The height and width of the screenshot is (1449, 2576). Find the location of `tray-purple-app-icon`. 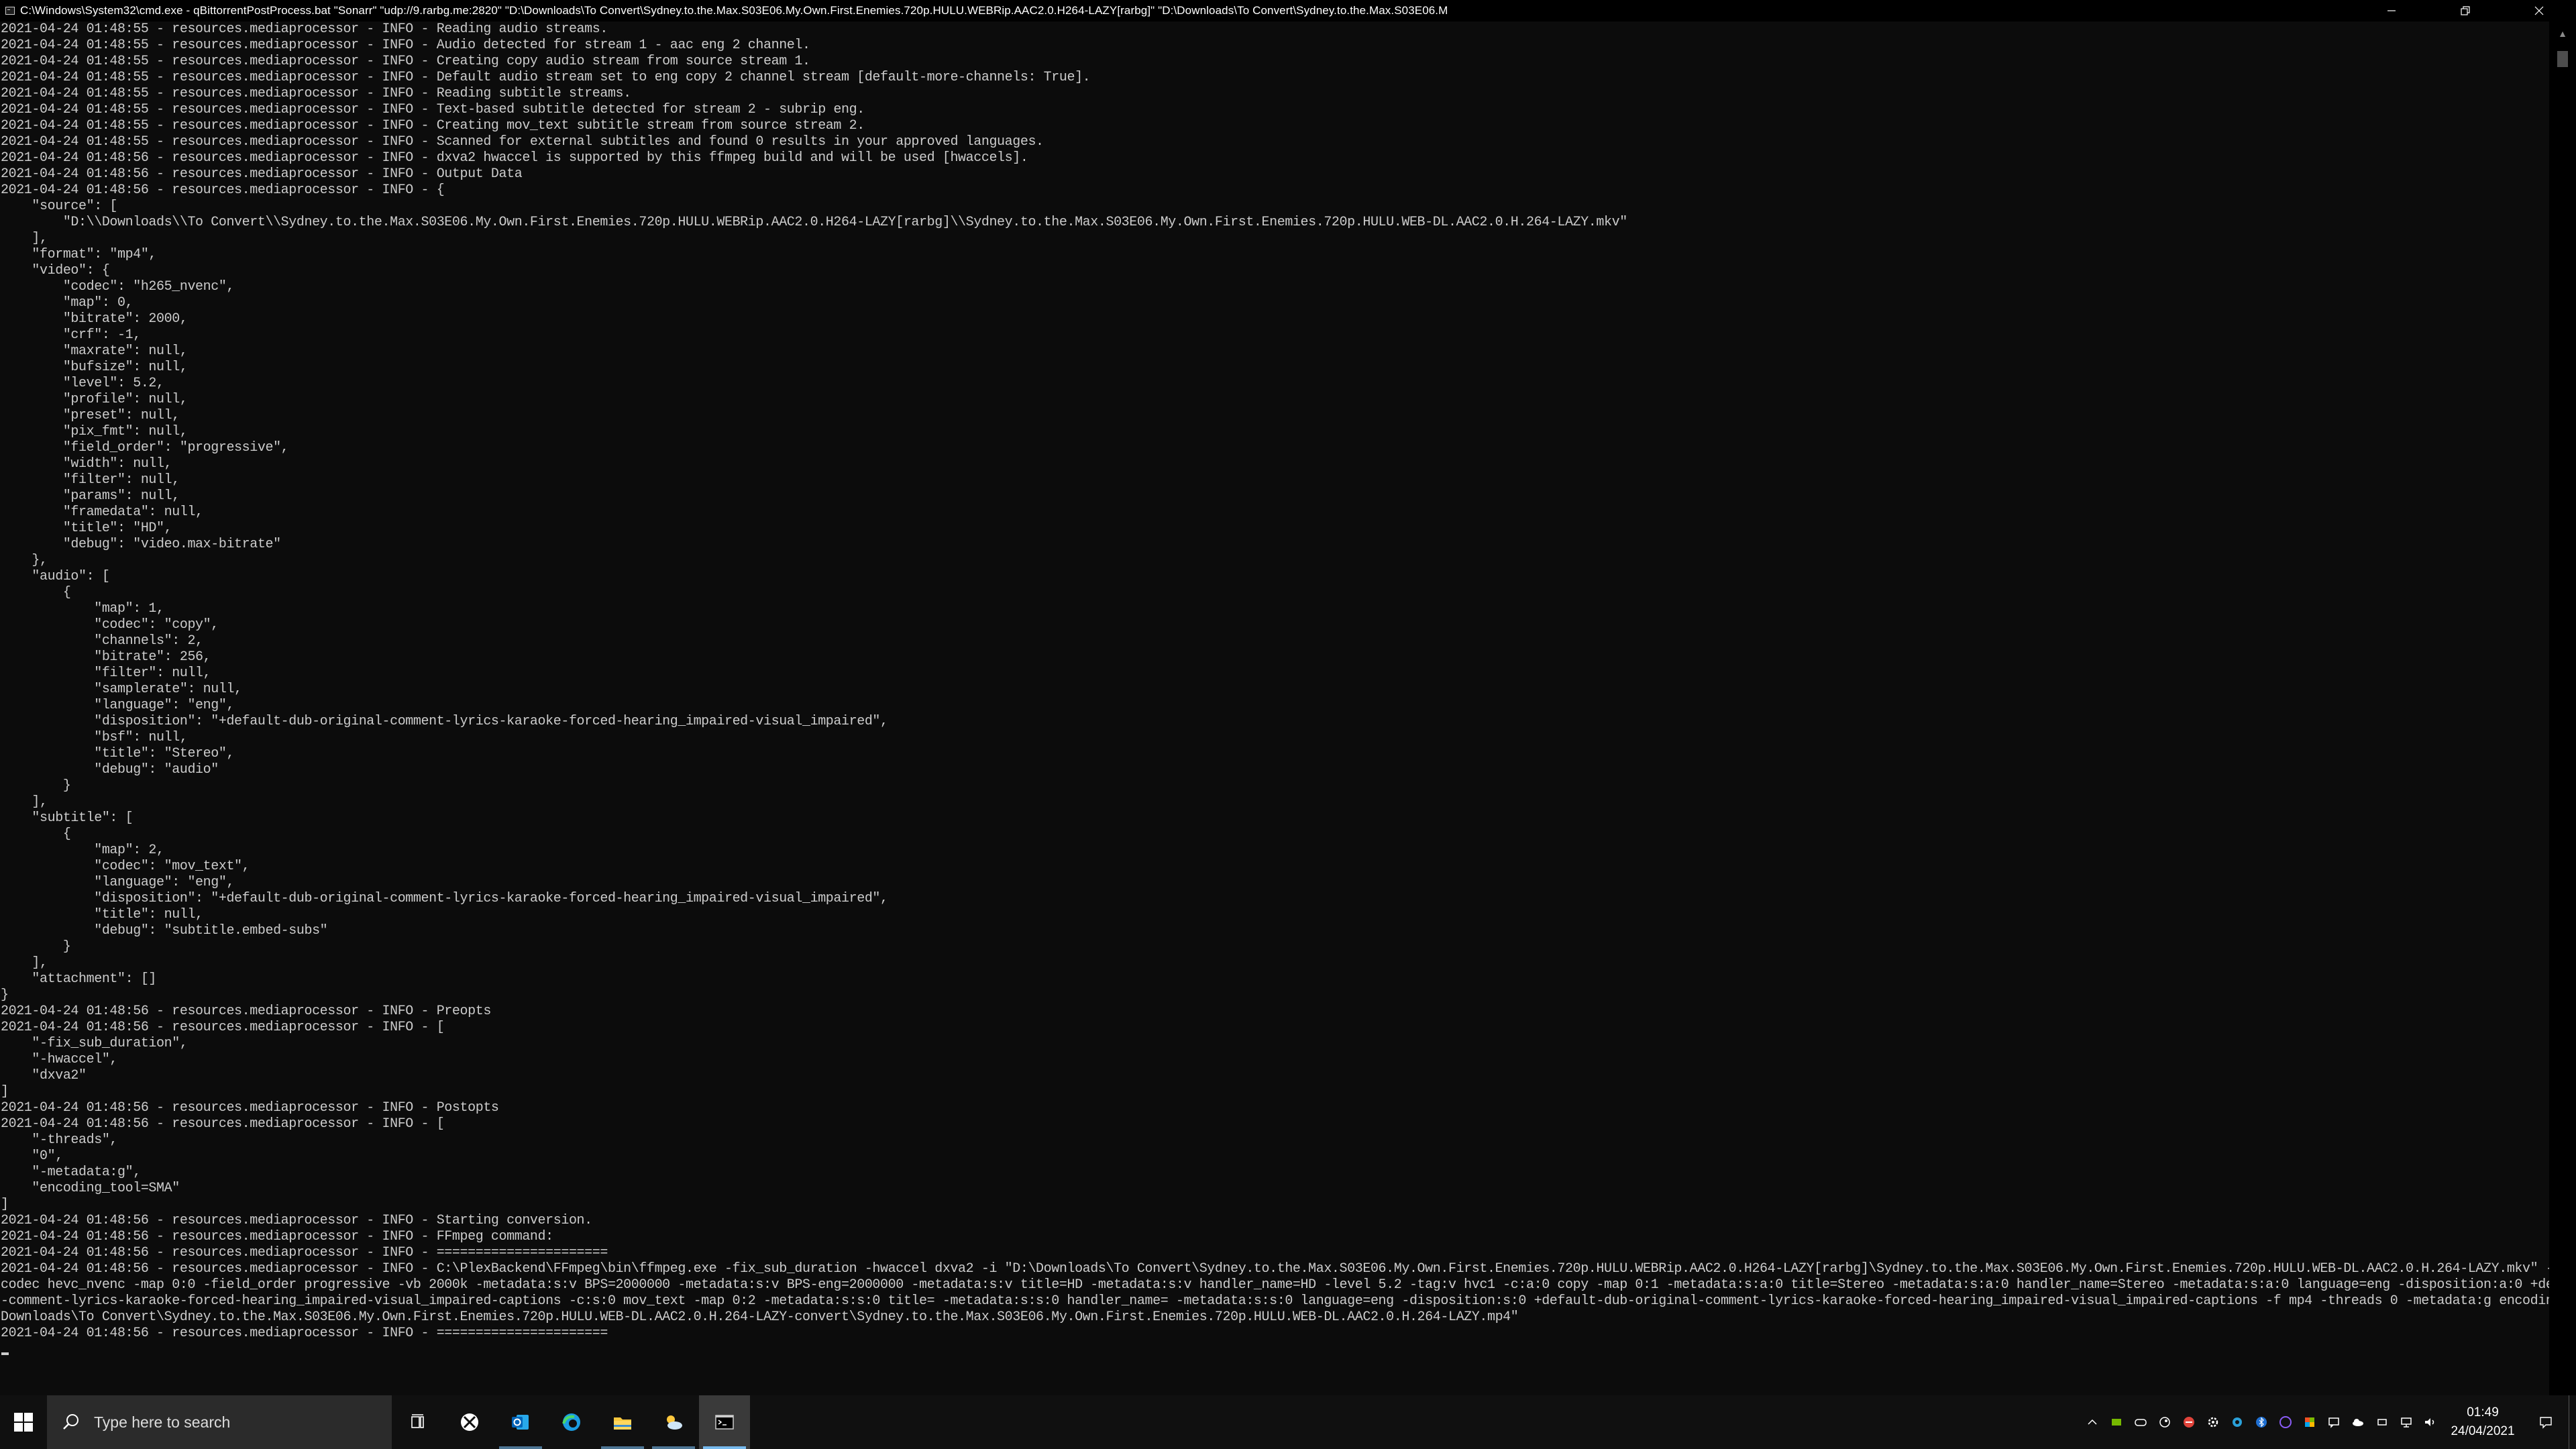

tray-purple-app-icon is located at coordinates (2285, 1422).